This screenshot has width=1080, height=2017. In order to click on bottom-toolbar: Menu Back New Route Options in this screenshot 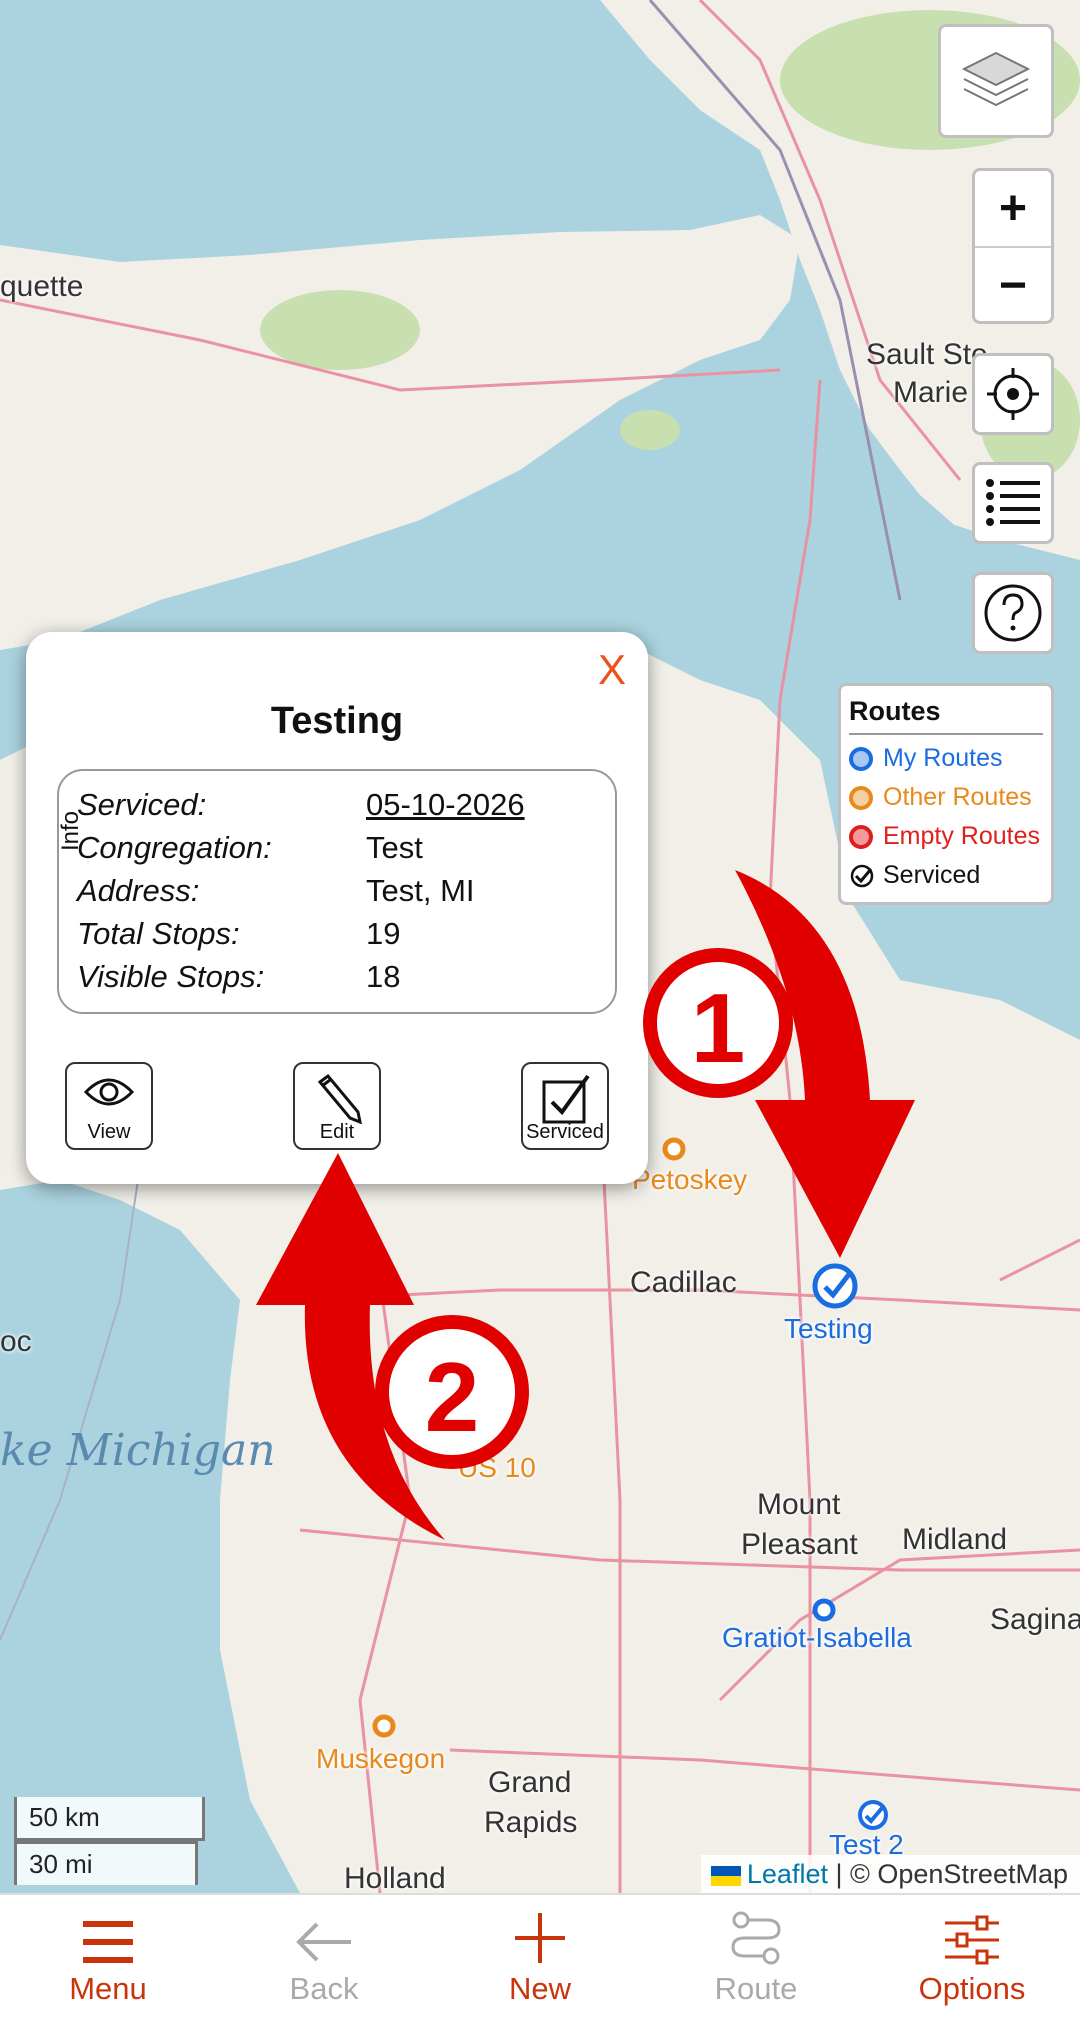, I will do `click(540, 1955)`.